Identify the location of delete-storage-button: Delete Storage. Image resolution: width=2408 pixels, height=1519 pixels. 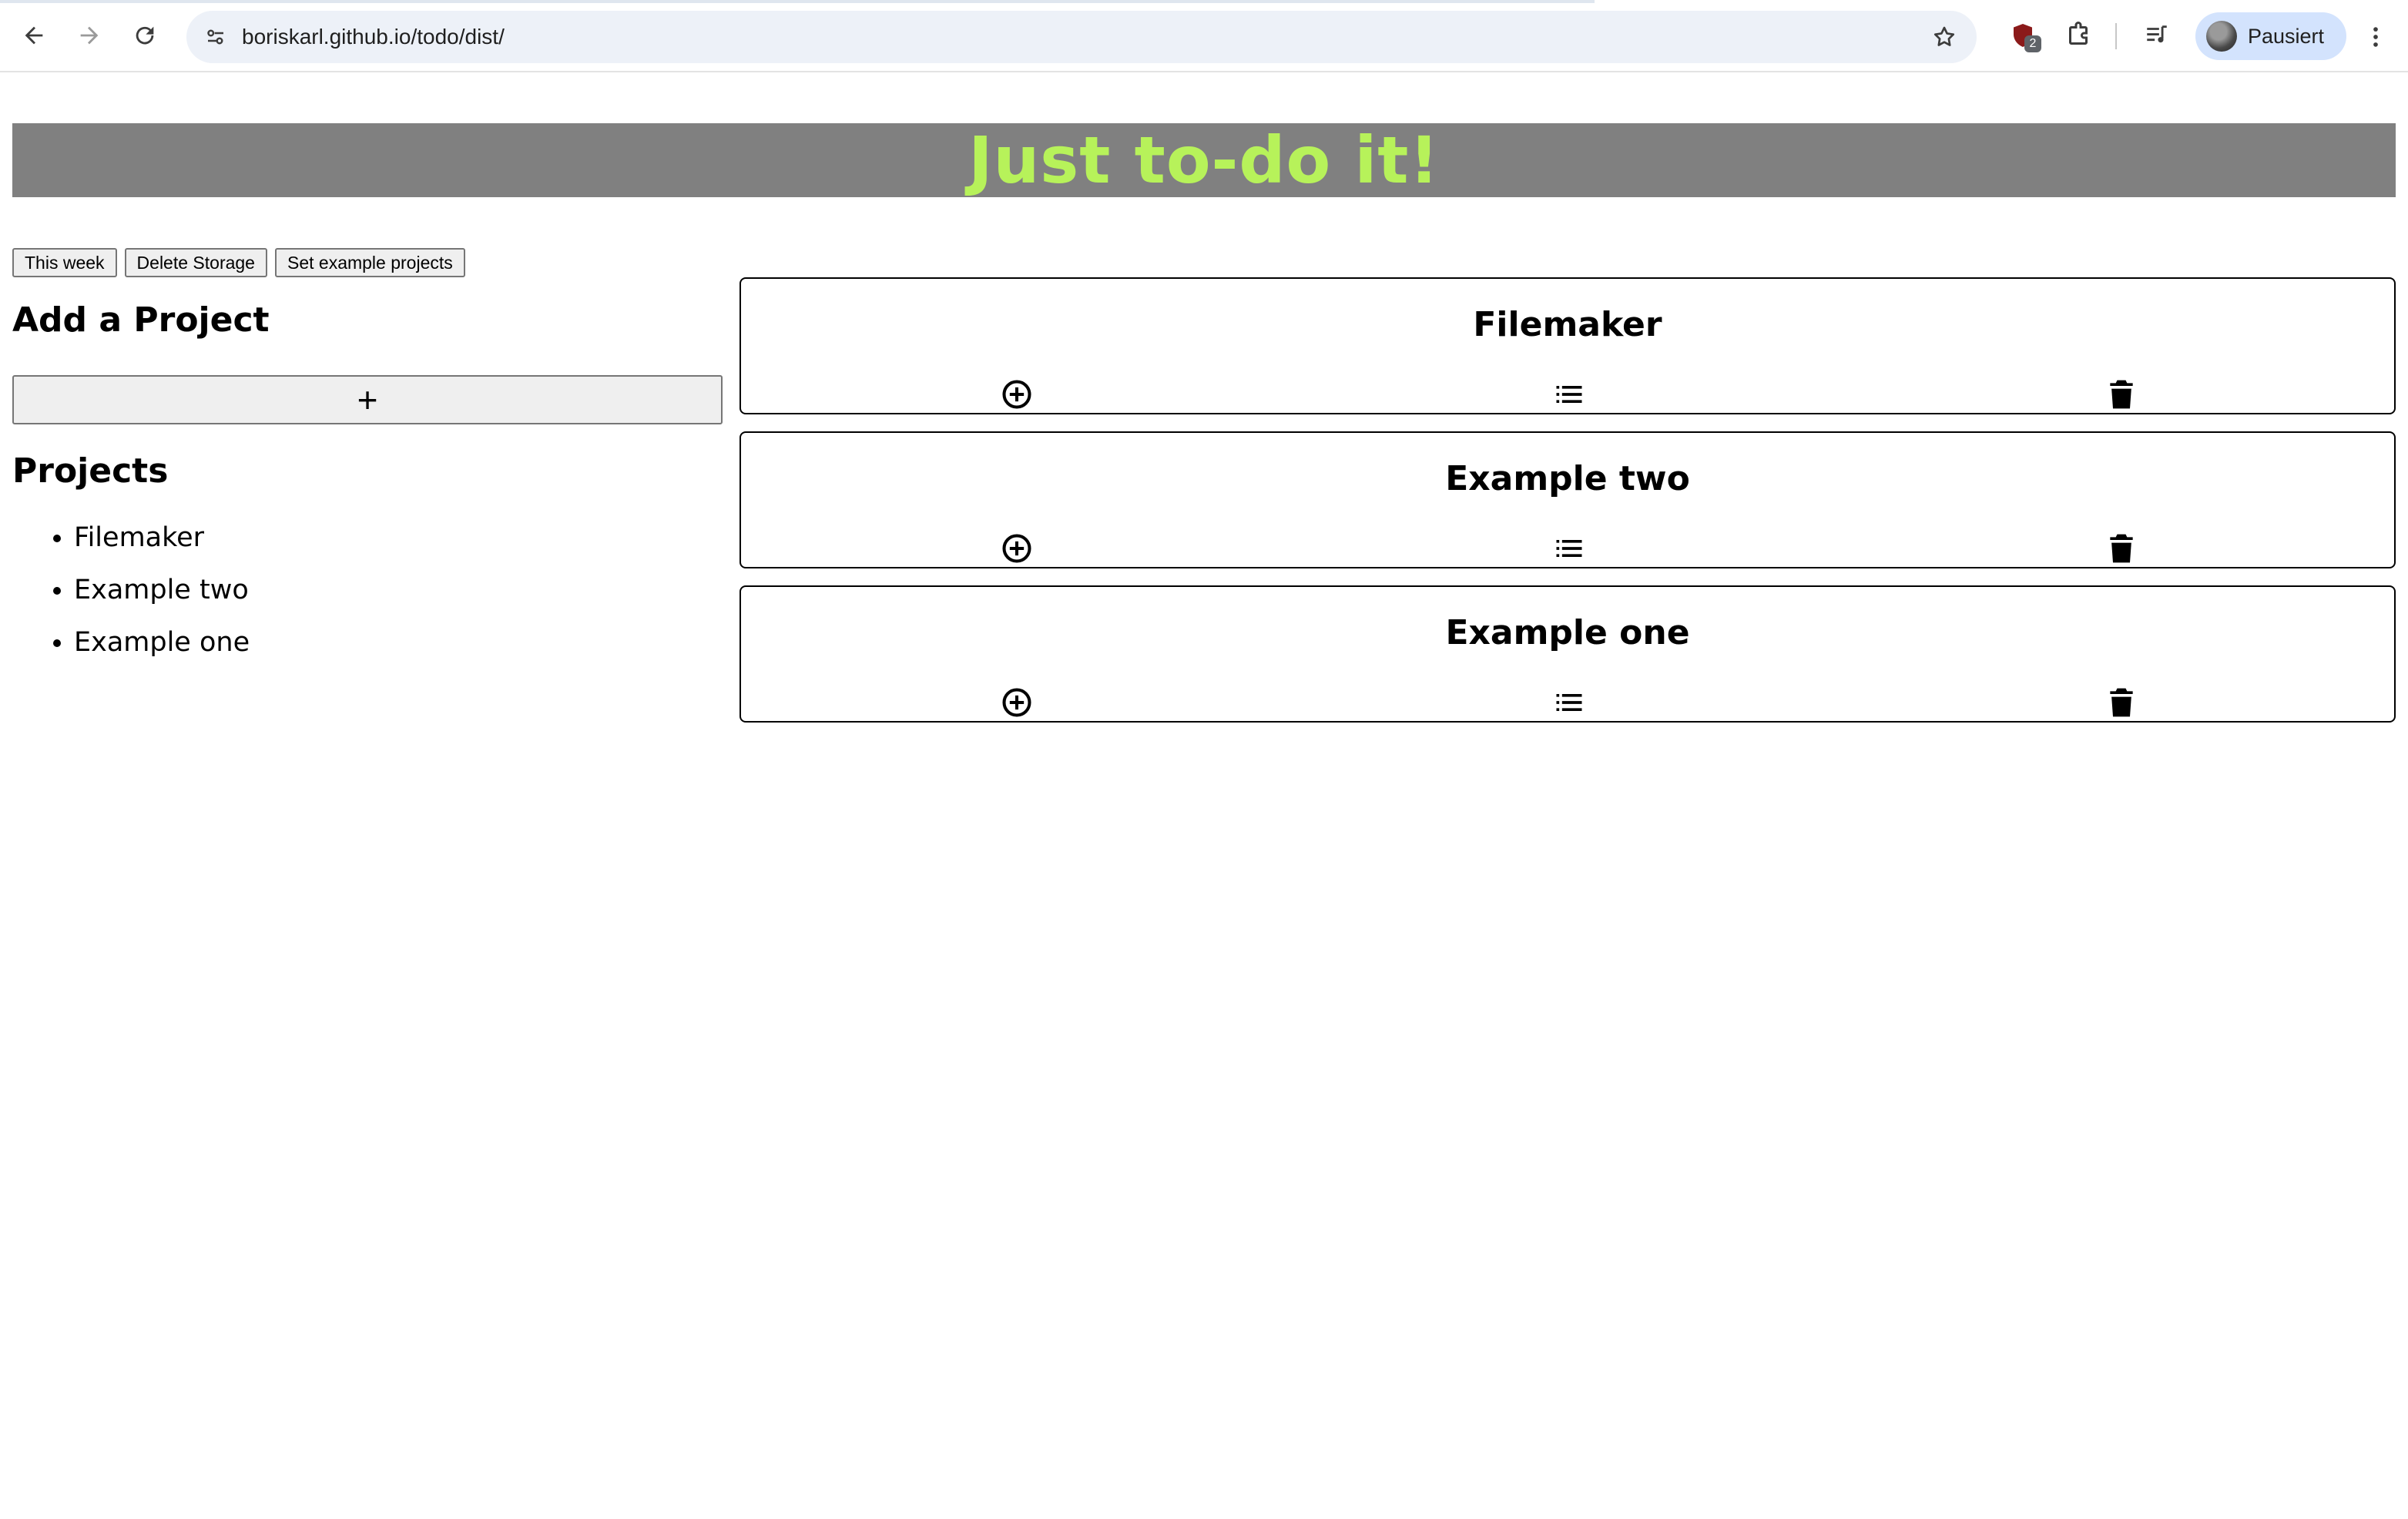
(195, 262).